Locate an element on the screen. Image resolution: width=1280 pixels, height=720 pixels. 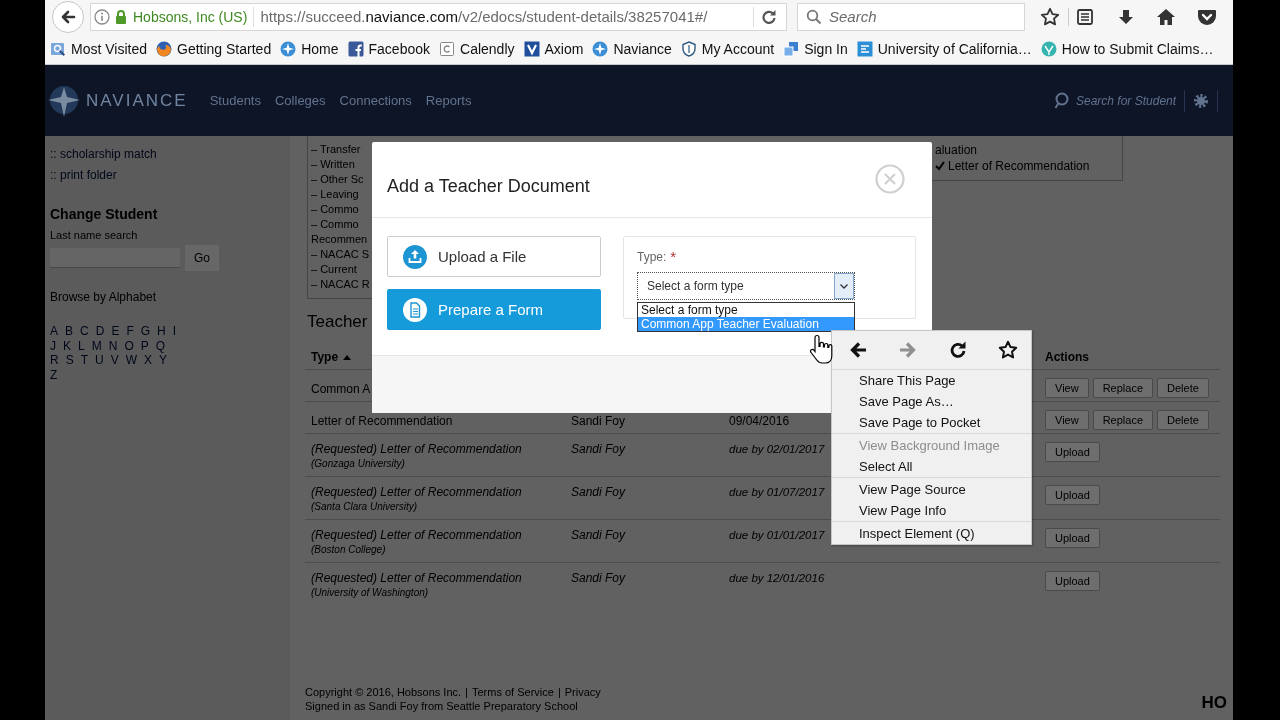
menu-item: View Page Source is located at coordinates (931, 489).